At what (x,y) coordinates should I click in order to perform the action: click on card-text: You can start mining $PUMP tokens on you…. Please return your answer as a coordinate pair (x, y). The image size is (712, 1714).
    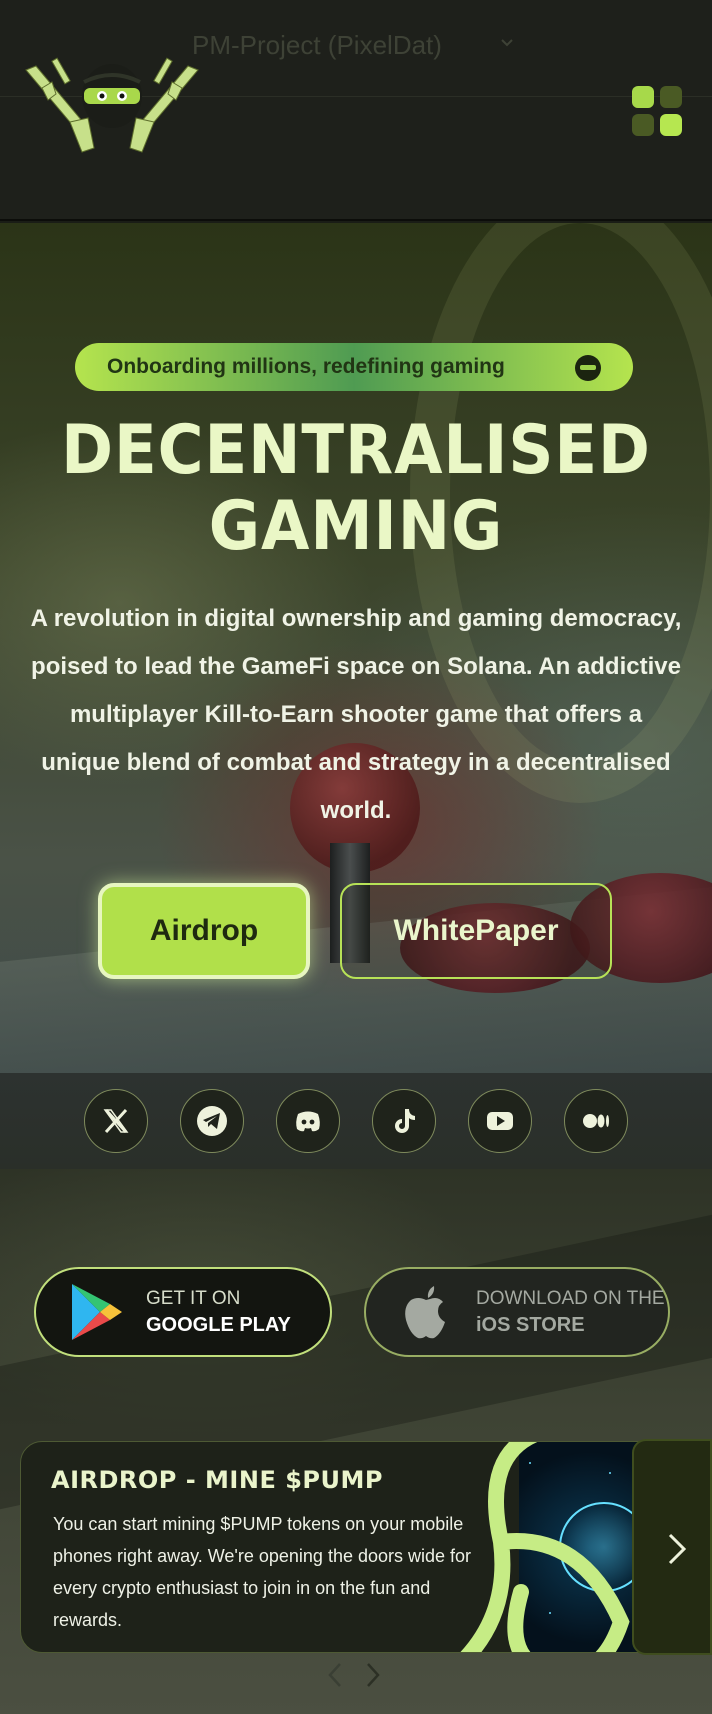
    Looking at the image, I should click on (262, 1572).